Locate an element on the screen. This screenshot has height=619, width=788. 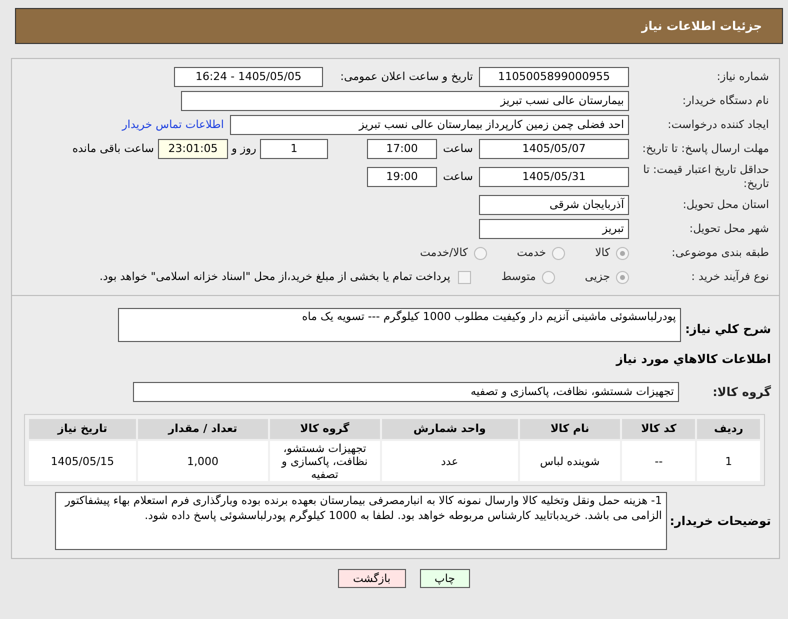
field-label: شهر محل تحویل: is located at coordinates (728, 229).